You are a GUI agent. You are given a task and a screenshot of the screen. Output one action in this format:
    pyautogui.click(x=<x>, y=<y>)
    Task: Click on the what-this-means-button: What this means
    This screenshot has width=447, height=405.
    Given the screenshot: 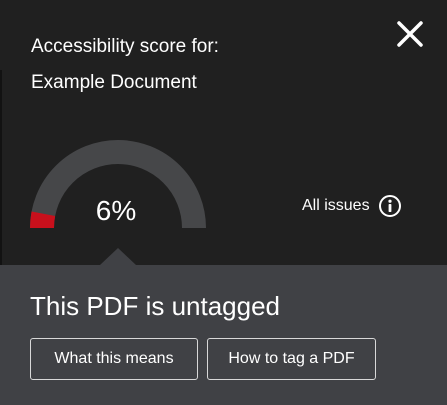 What is the action you would take?
    pyautogui.click(x=114, y=359)
    